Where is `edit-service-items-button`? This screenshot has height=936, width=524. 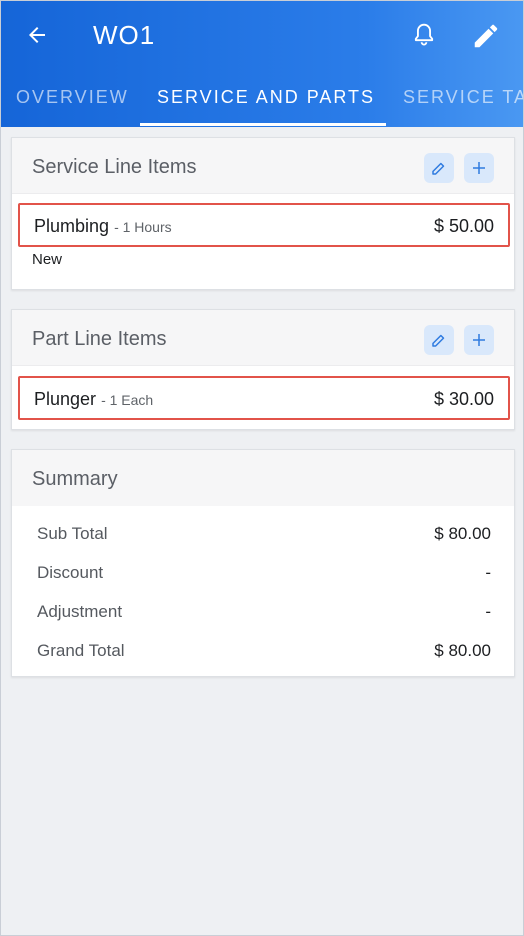 edit-service-items-button is located at coordinates (439, 168).